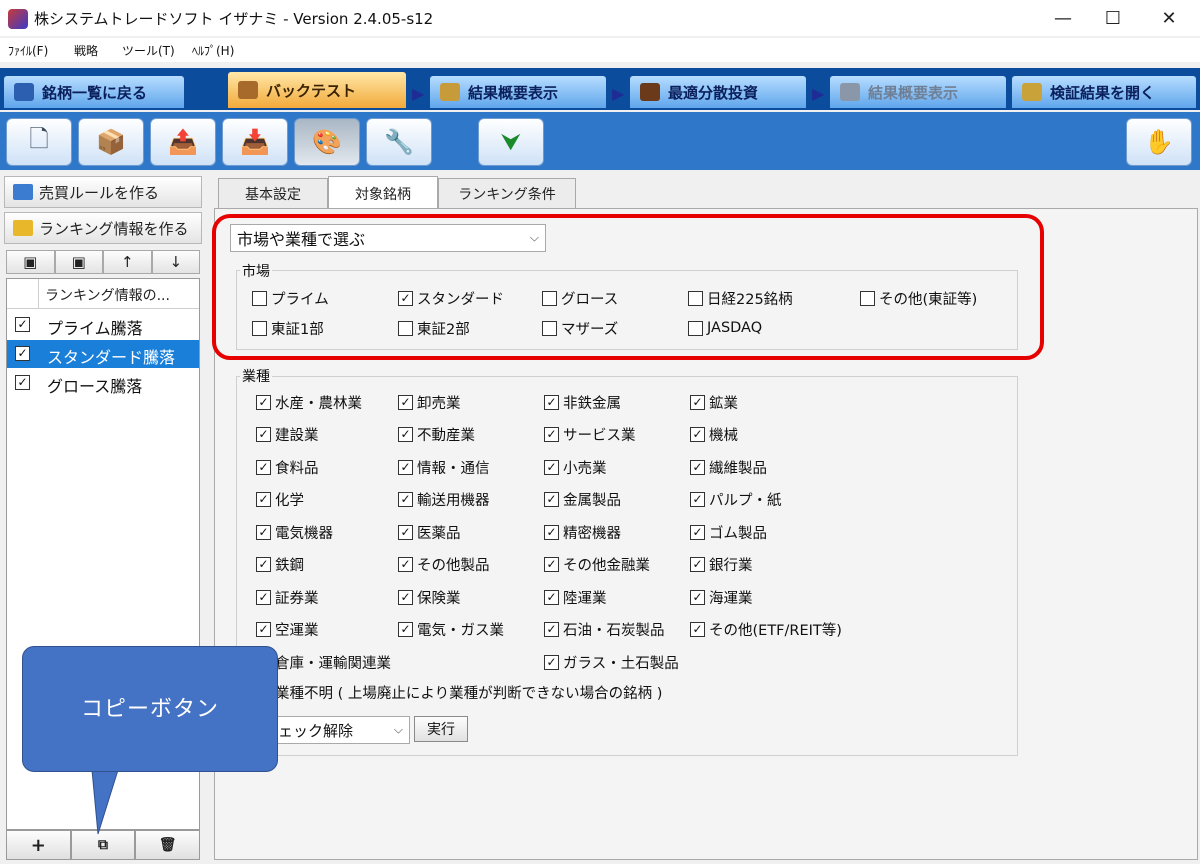  I want to click on menu-help: ﾍﾙﾌﾟ(H), so click(213, 50).